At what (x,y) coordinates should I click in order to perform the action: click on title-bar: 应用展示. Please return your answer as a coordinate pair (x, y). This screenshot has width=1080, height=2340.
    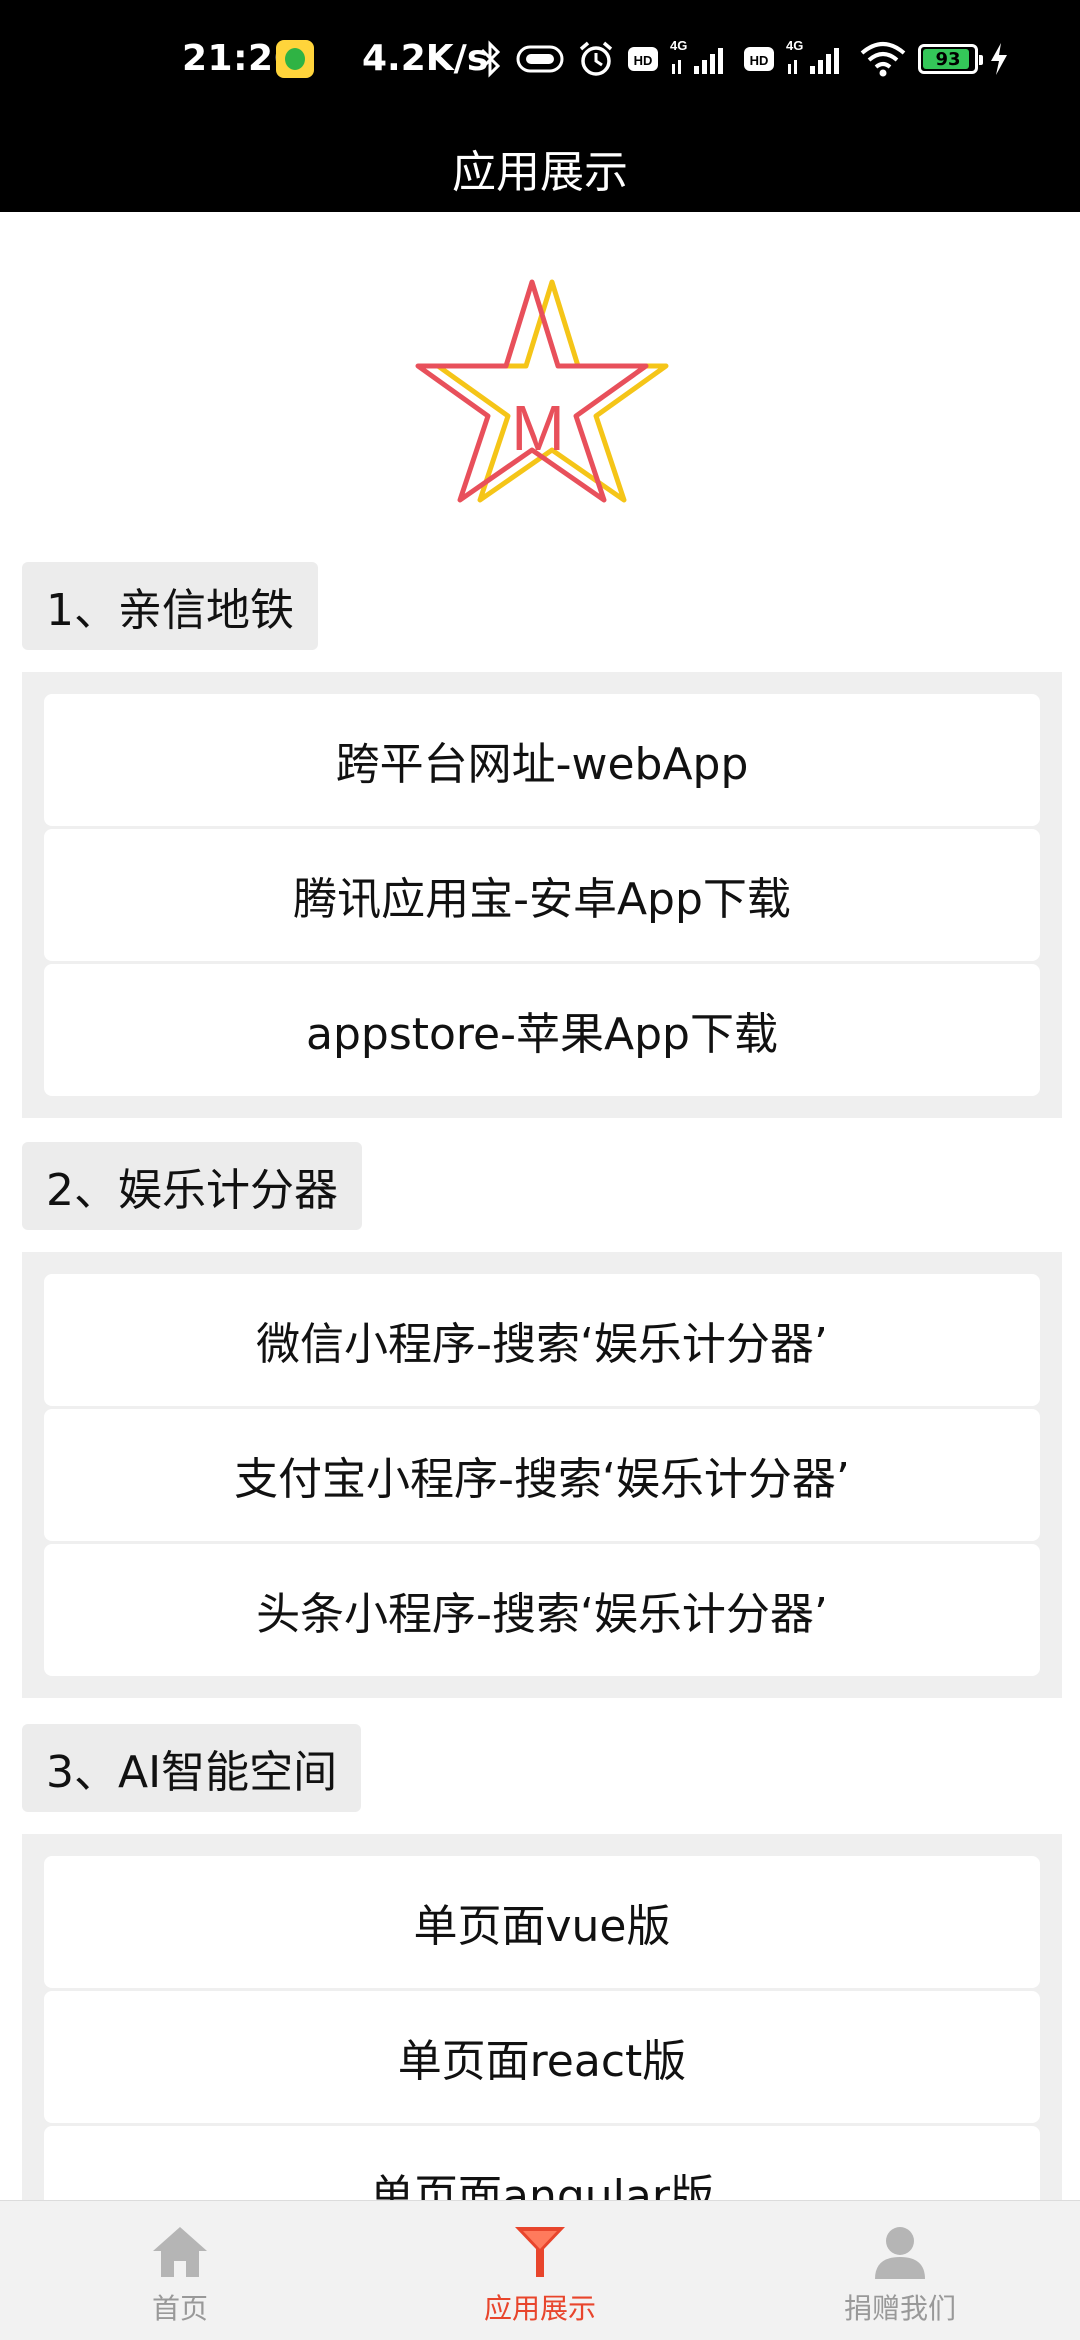
    Looking at the image, I should click on (540, 168).